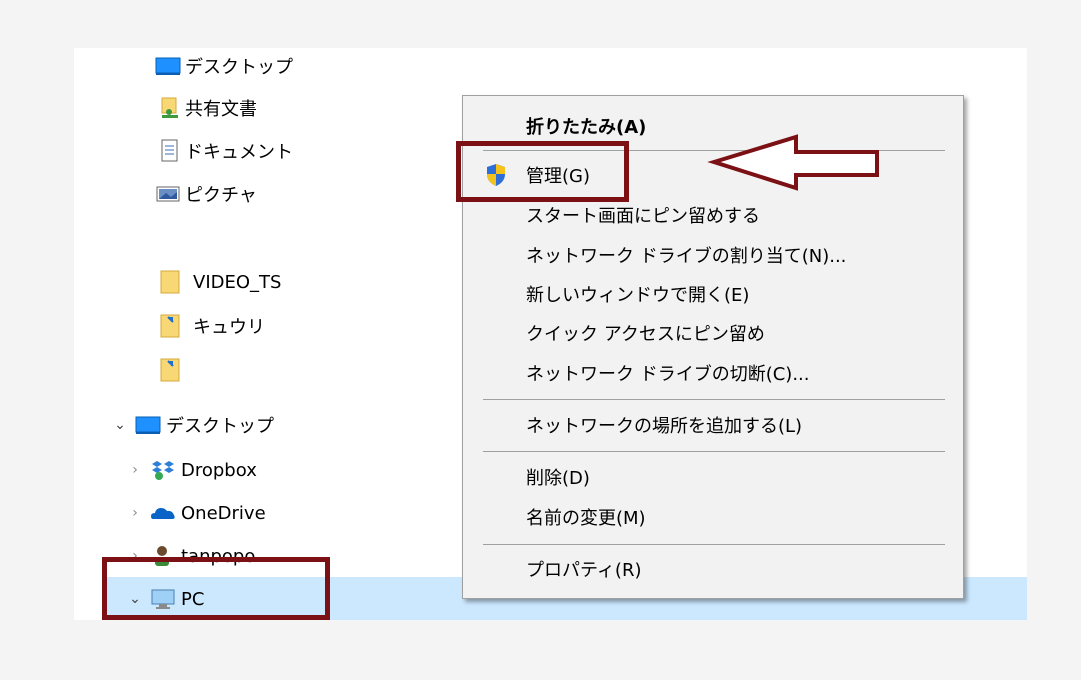  What do you see at coordinates (163, 513) in the screenshot?
I see `onedrive-icon` at bounding box center [163, 513].